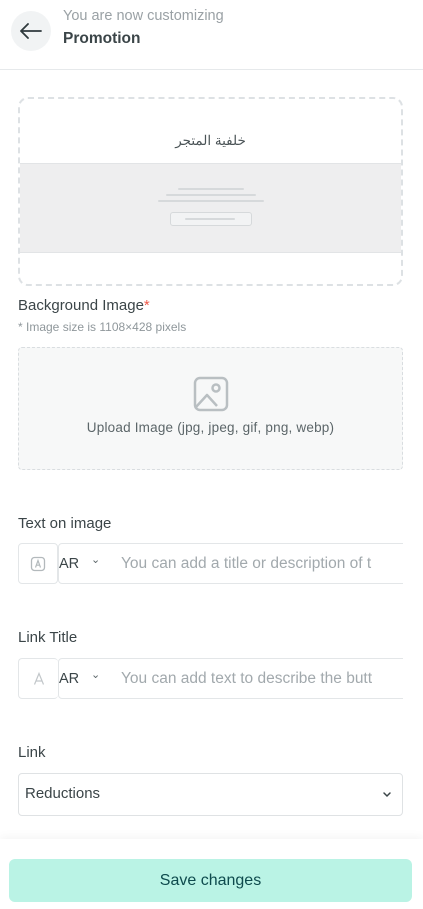 This screenshot has height=909, width=423. Describe the element at coordinates (257, 563) in the screenshot. I see `text-on-image-input` at that location.